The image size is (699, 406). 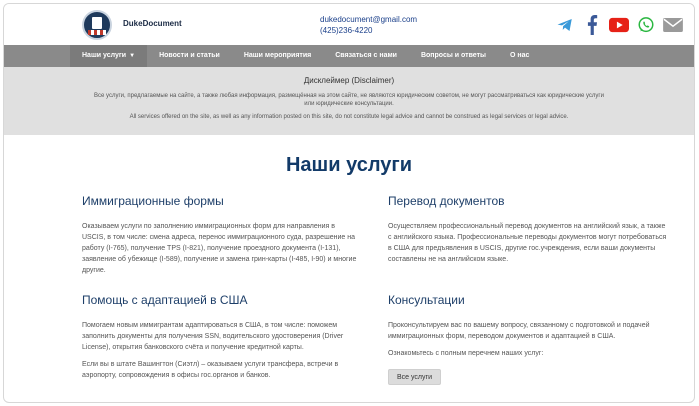 I want to click on social-links, so click(x=619, y=25).